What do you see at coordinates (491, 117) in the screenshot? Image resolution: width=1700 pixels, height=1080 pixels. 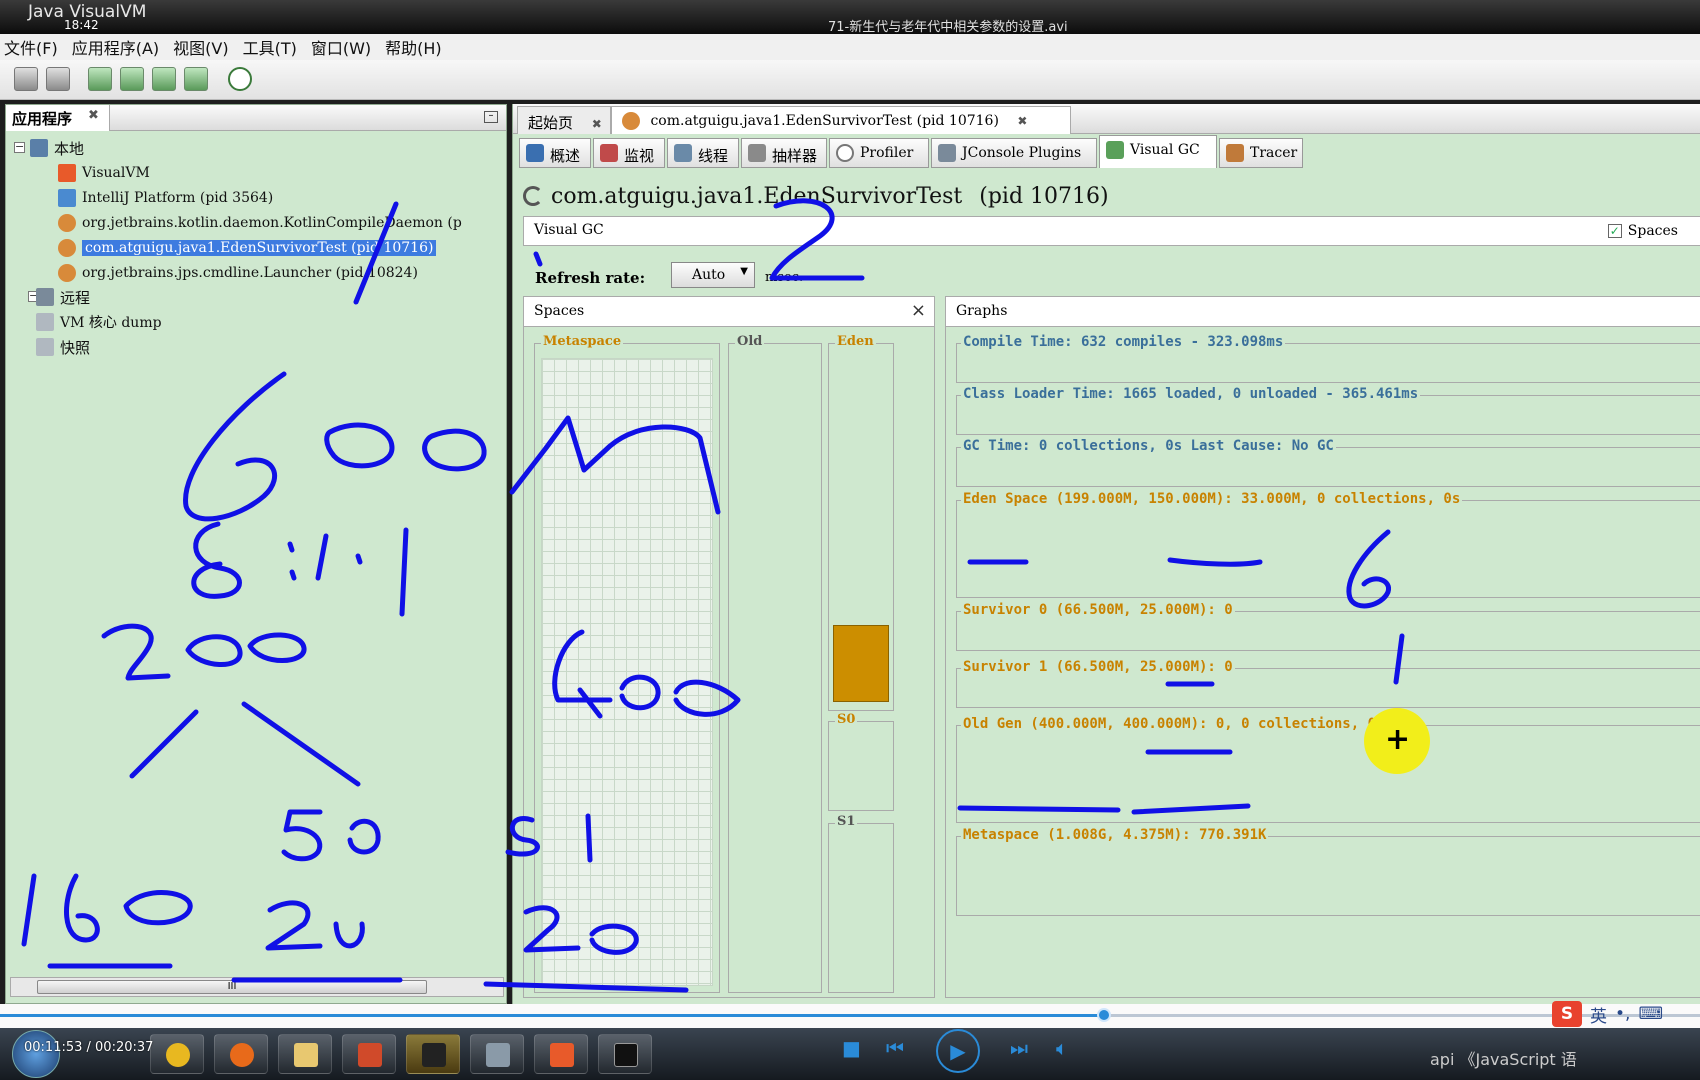 I see `minimize-icon: –` at bounding box center [491, 117].